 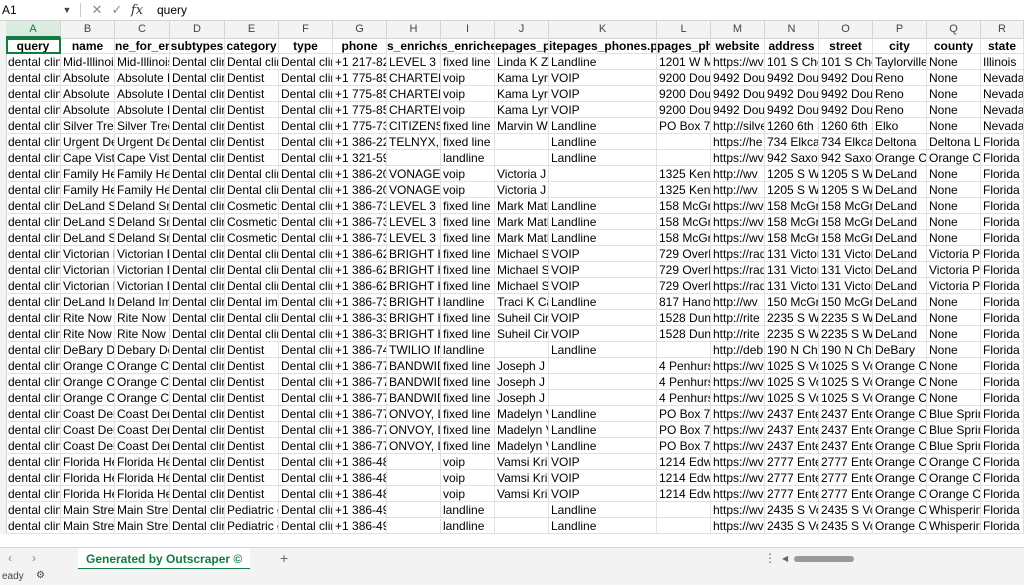 I want to click on table-cell: +1 386-337, so click(x=360, y=334).